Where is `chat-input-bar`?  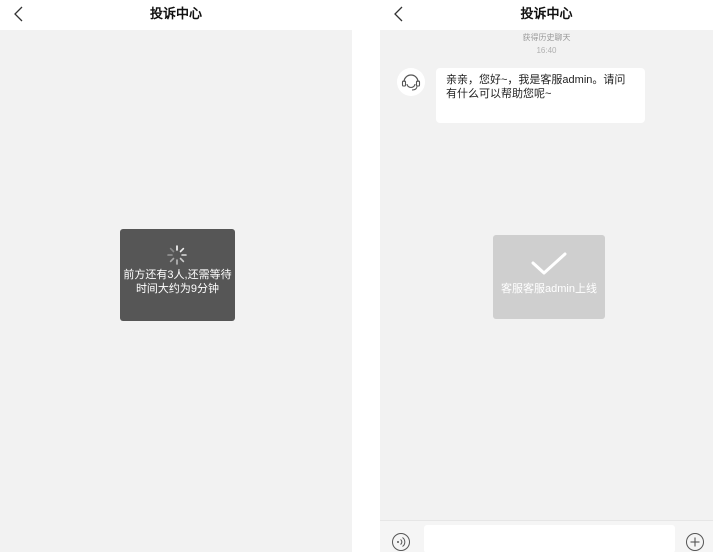
chat-input-bar is located at coordinates (546, 536).